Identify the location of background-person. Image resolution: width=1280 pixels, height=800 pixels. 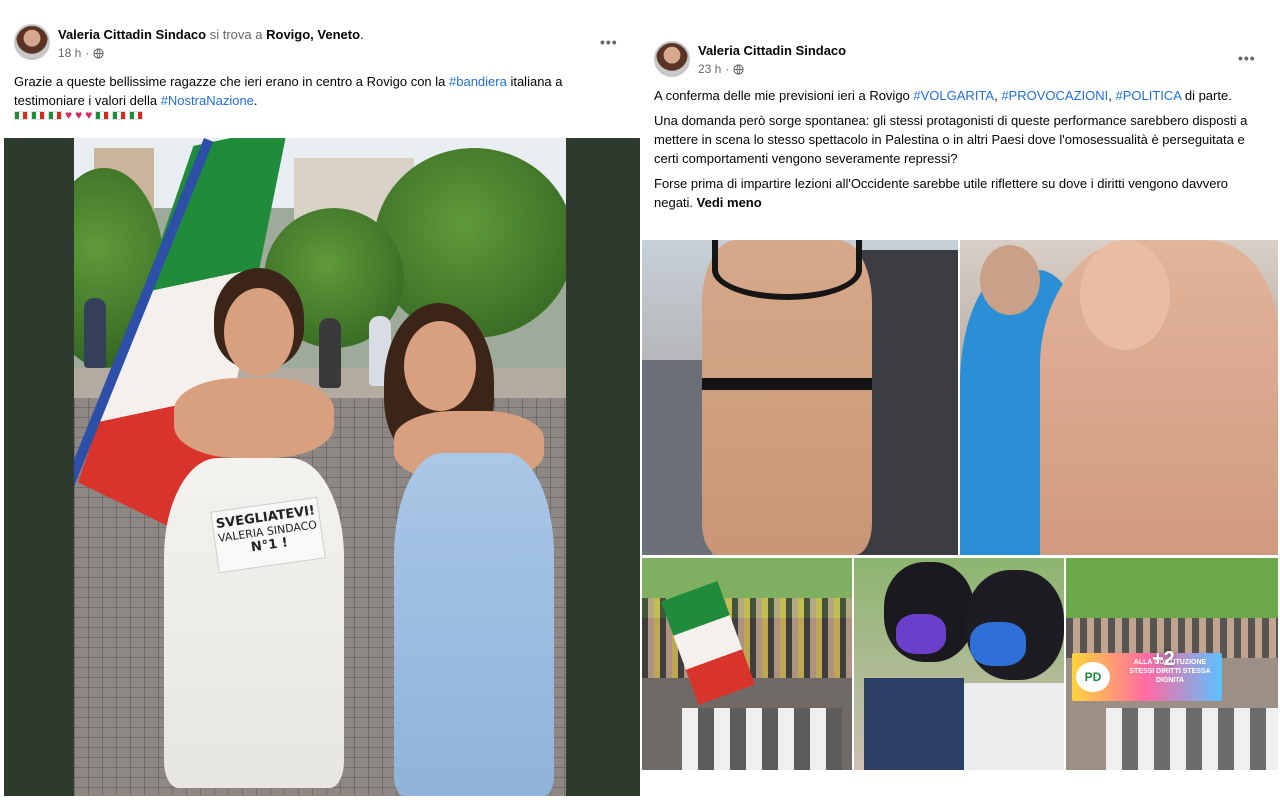
(95, 333).